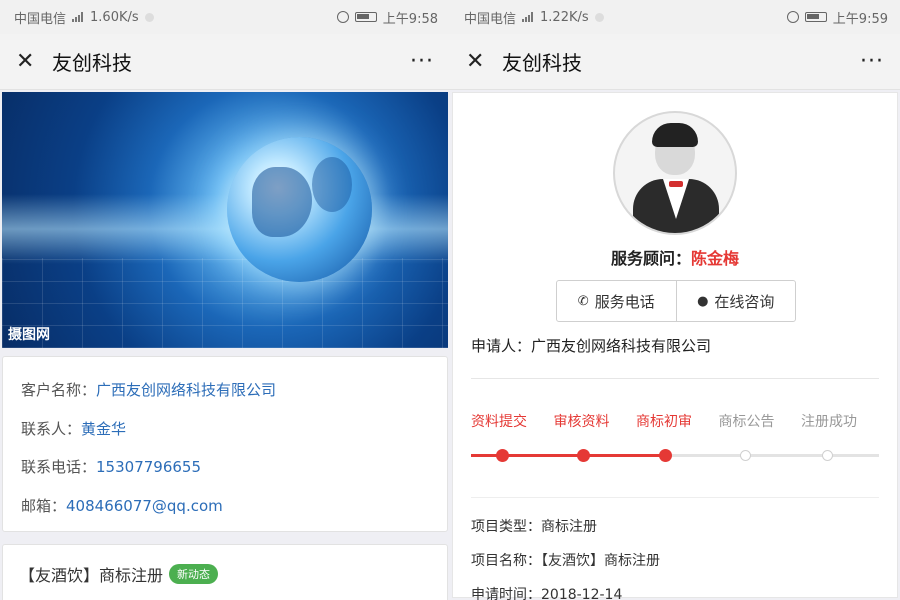 The image size is (900, 600). Describe the element at coordinates (225, 506) in the screenshot. I see `email-row: 邮箱：408466077@qq.com` at that location.